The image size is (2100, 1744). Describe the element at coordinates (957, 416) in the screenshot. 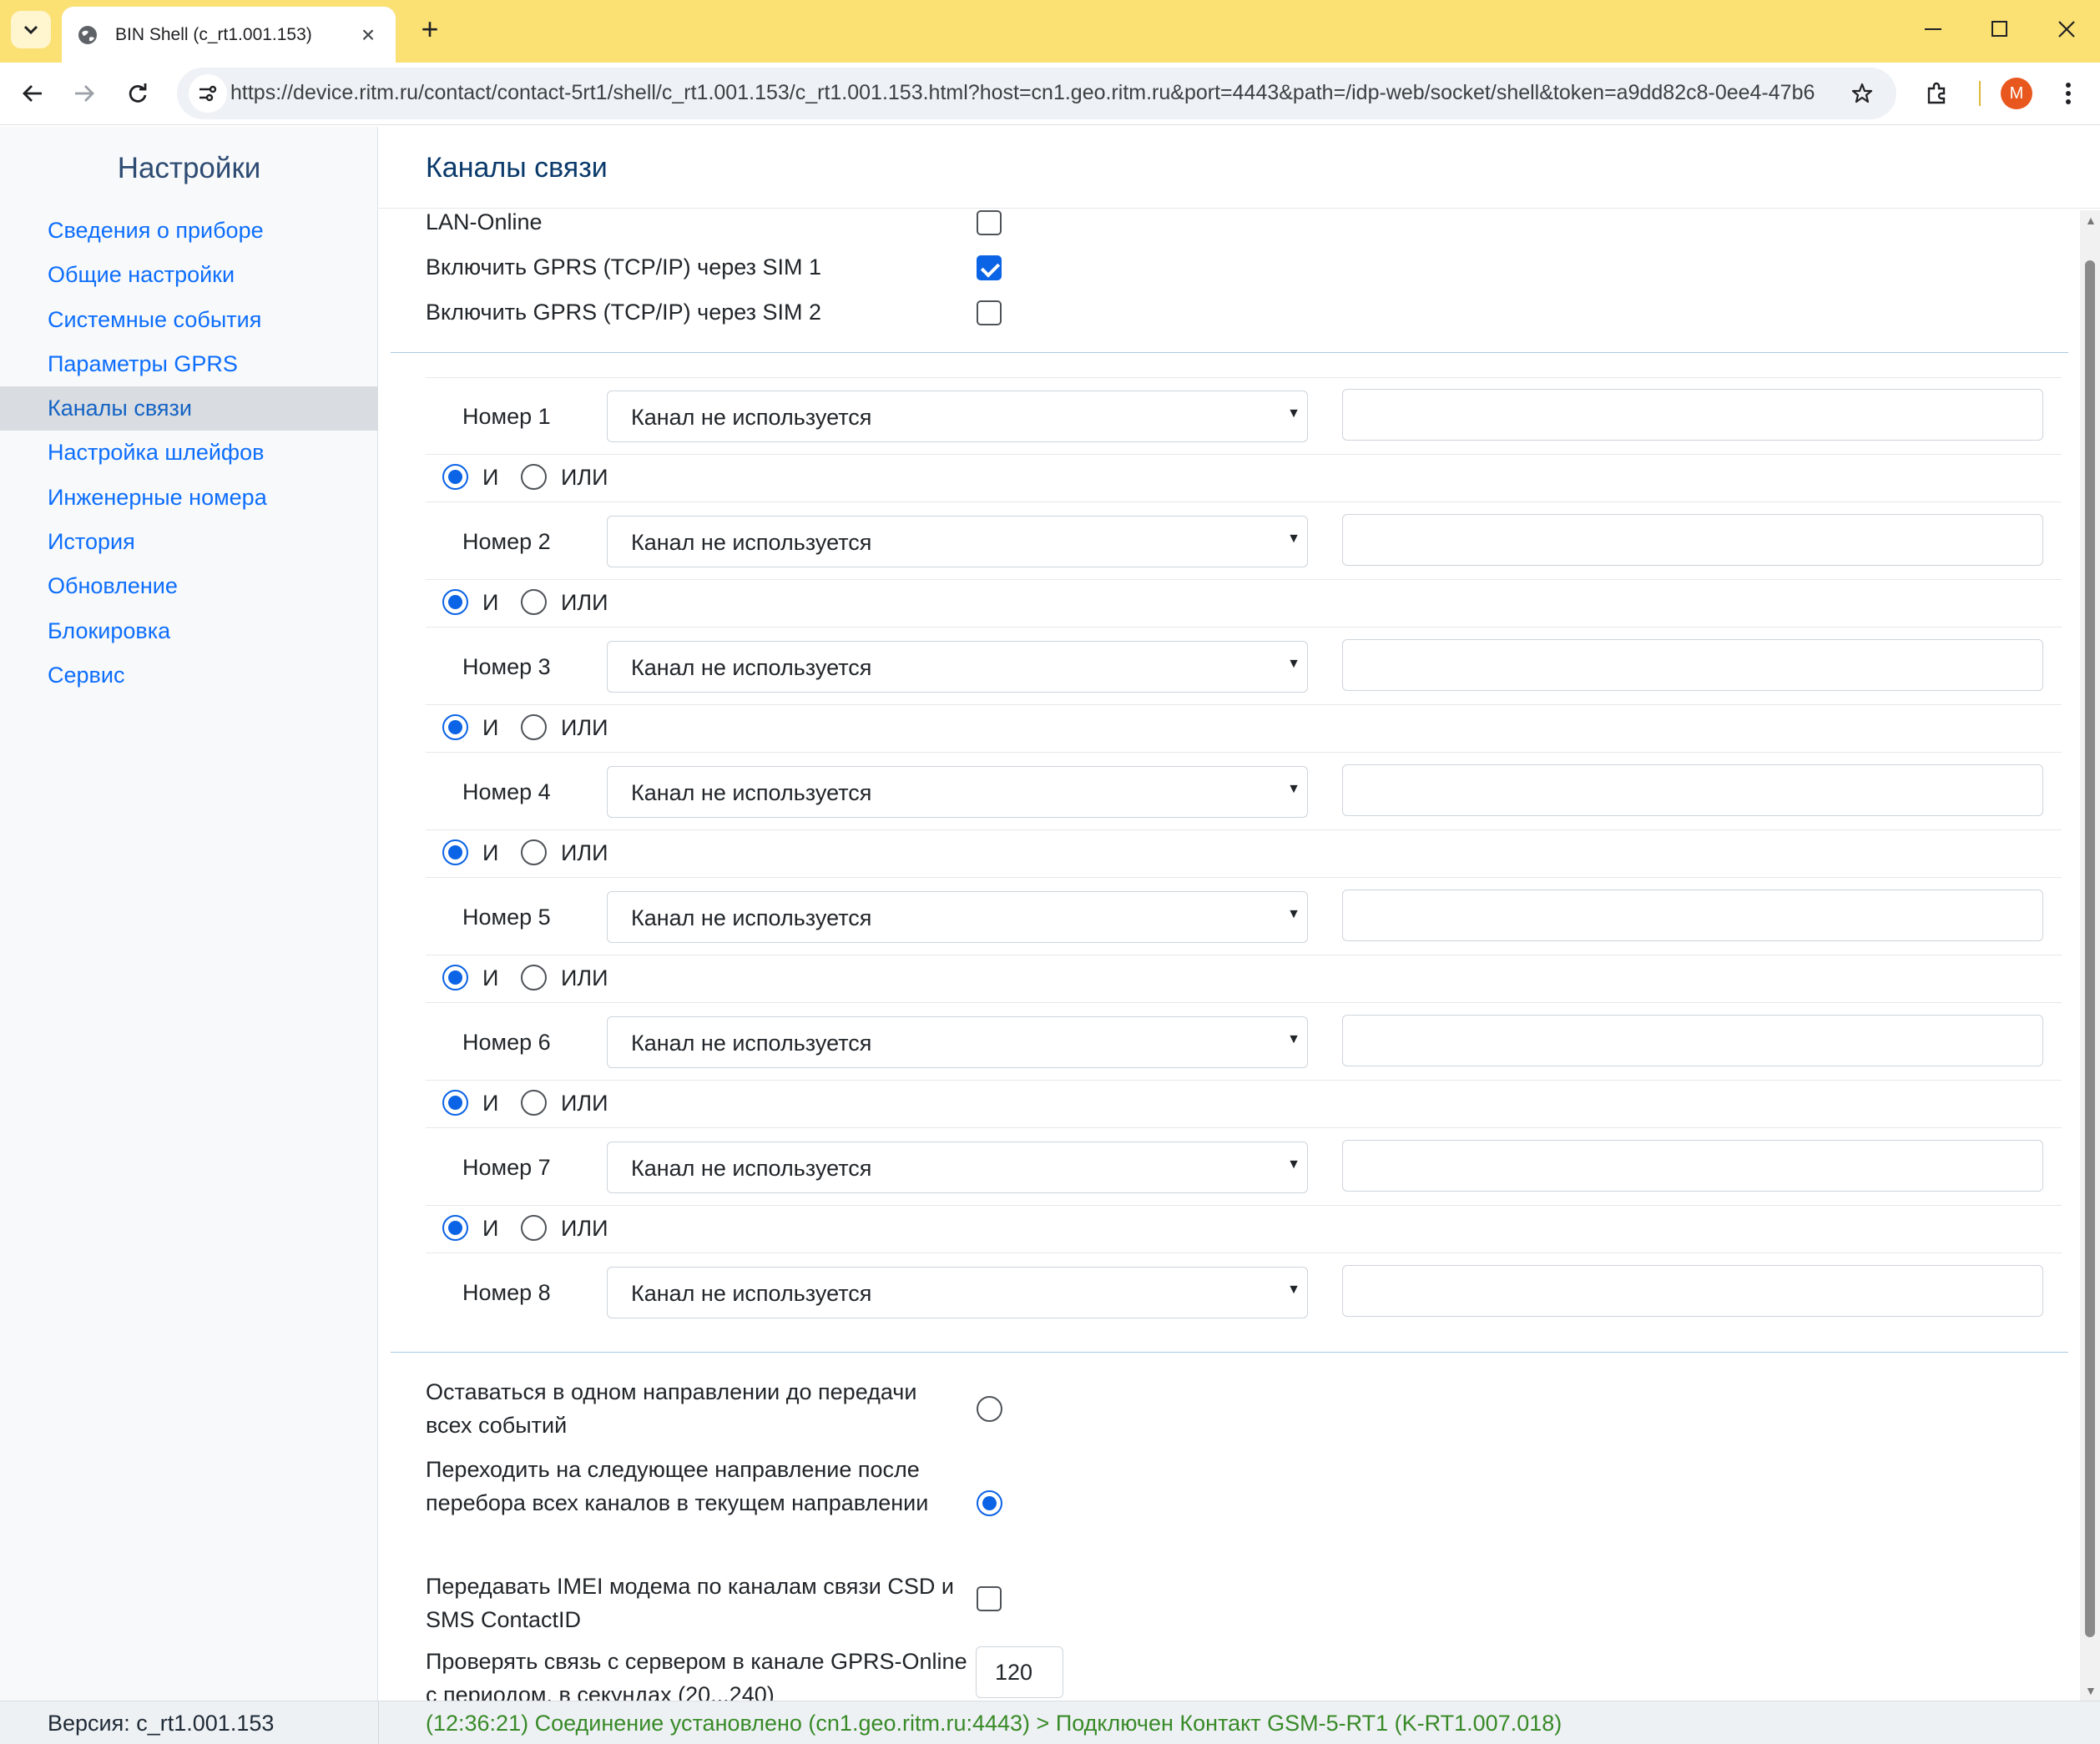

I see `channel-select-1: Канал не используется ▼` at that location.